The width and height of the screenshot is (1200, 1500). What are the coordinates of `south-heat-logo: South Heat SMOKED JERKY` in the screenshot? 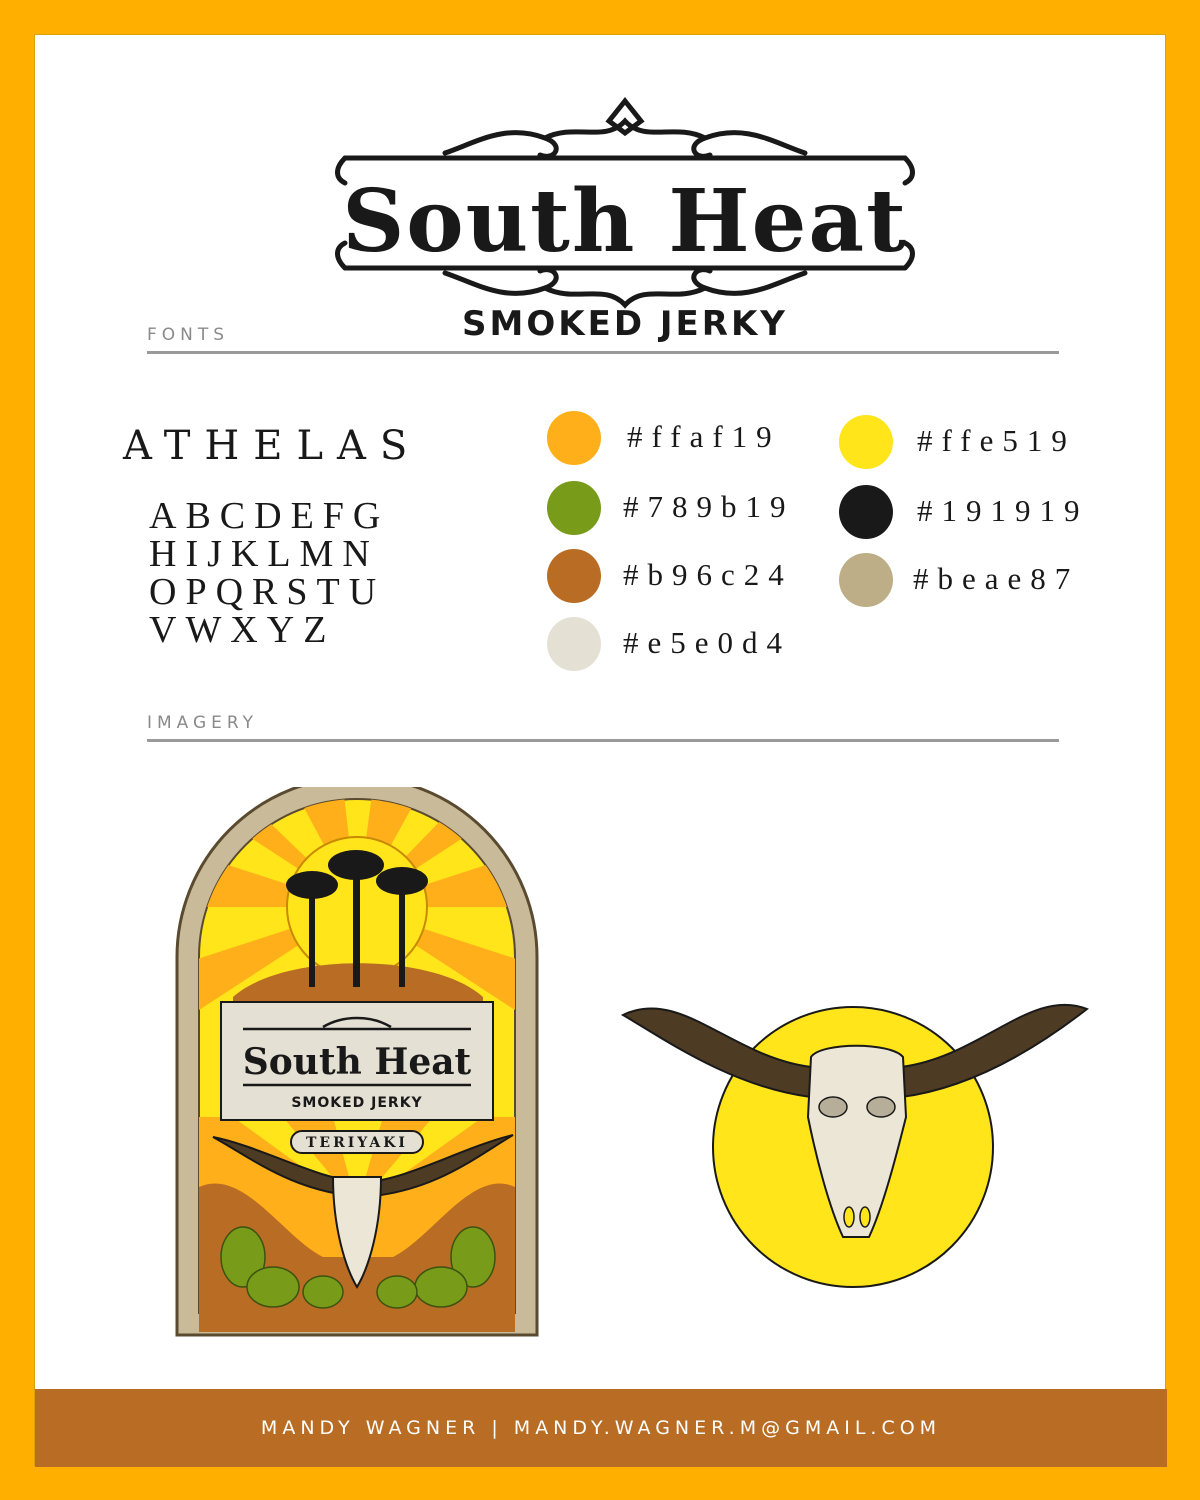 It's located at (625, 220).